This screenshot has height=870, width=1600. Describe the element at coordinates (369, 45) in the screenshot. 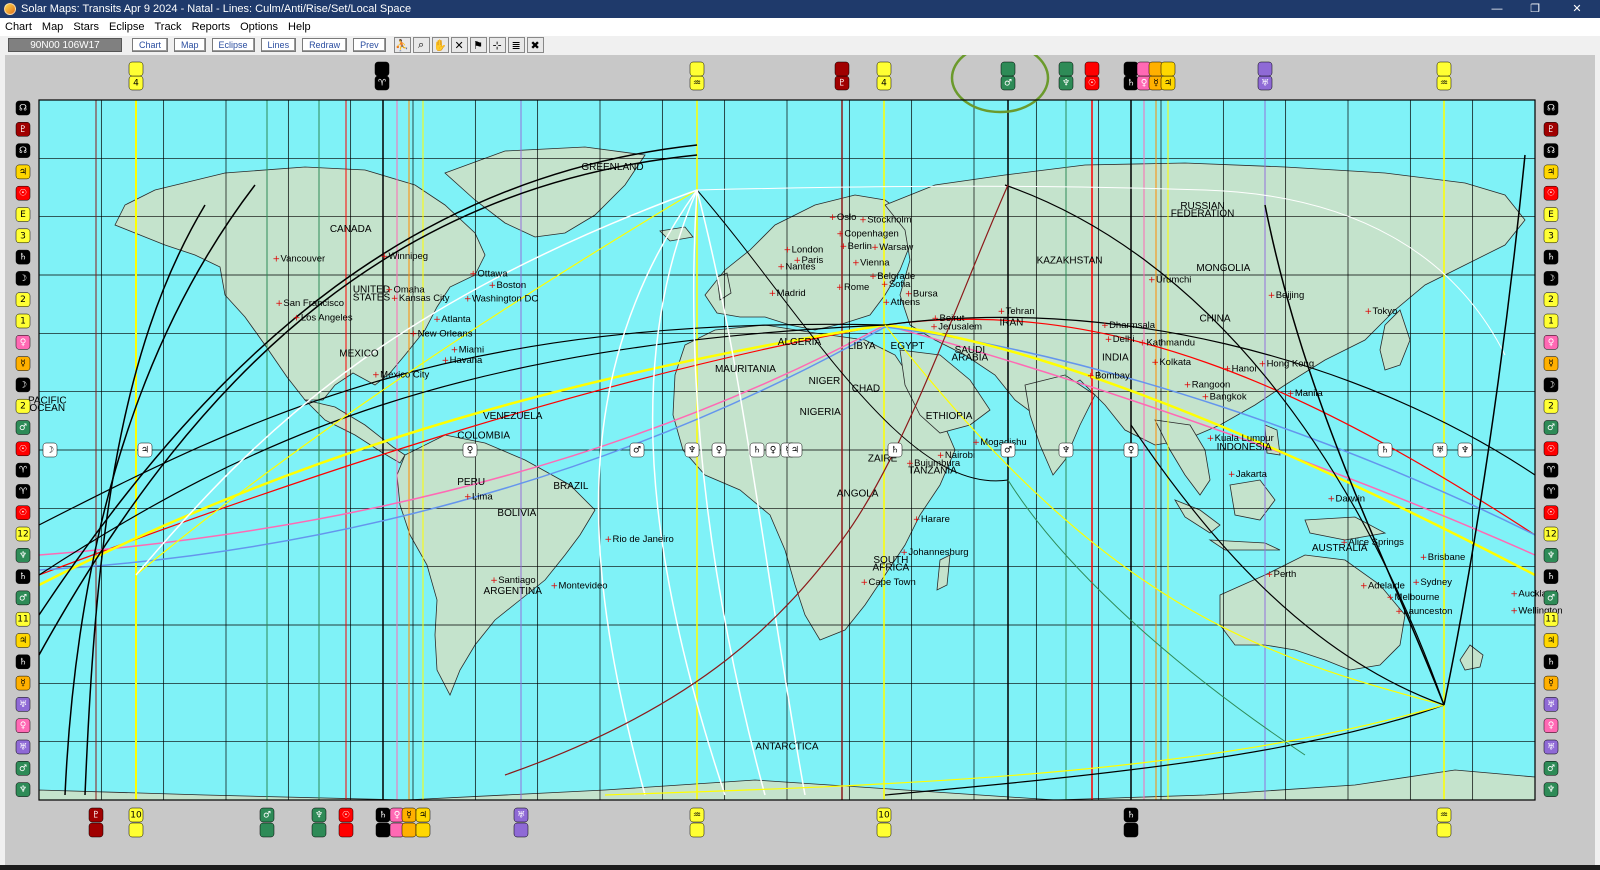

I see `prev-button: Prev` at that location.